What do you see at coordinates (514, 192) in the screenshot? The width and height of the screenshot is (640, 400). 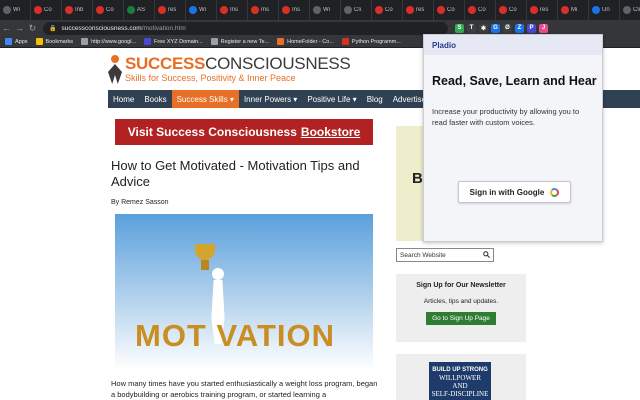 I see `google-signin-button: Sign in with Google` at bounding box center [514, 192].